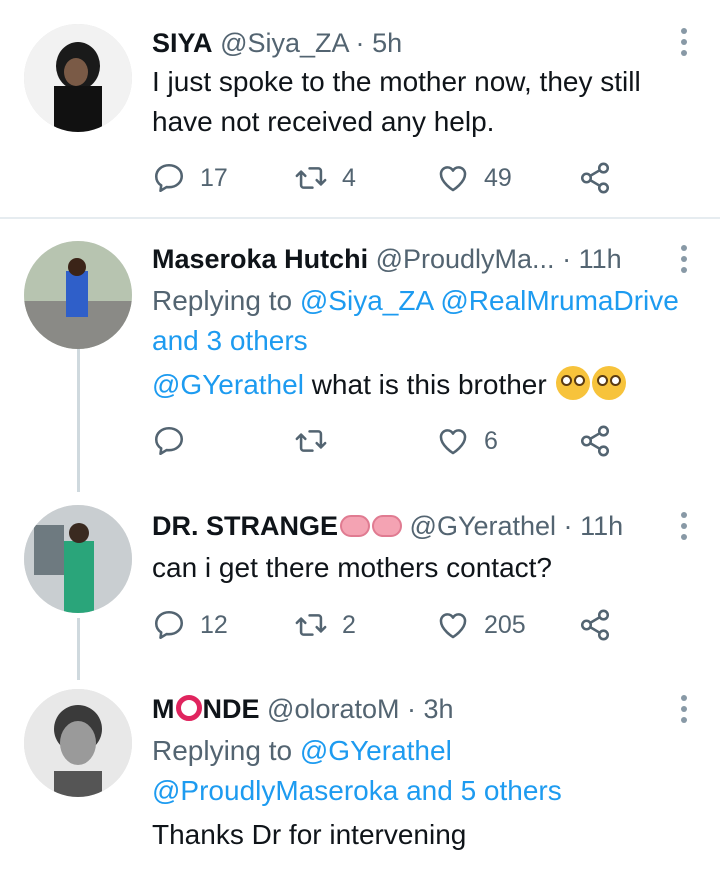 Image resolution: width=720 pixels, height=869 pixels. Describe the element at coordinates (498, 177) in the screenshot. I see `like-count: 49` at that location.